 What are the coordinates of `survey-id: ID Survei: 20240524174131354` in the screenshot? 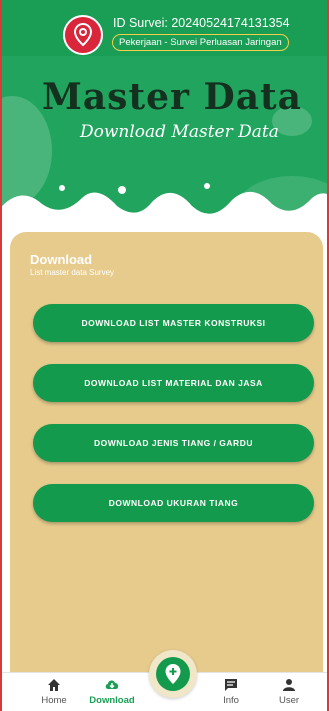 It's located at (201, 23).